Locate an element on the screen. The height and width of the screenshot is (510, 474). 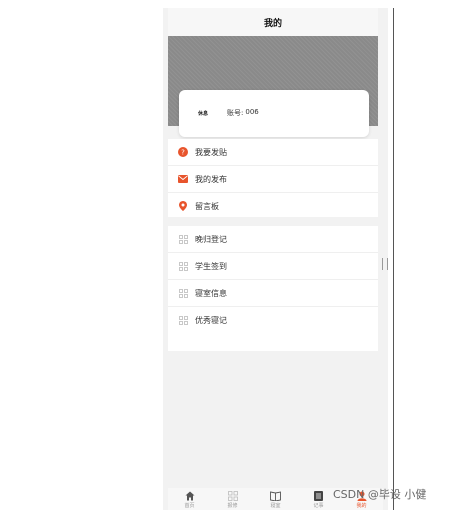
menu-item-label: 寝室信息 is located at coordinates (211, 293).